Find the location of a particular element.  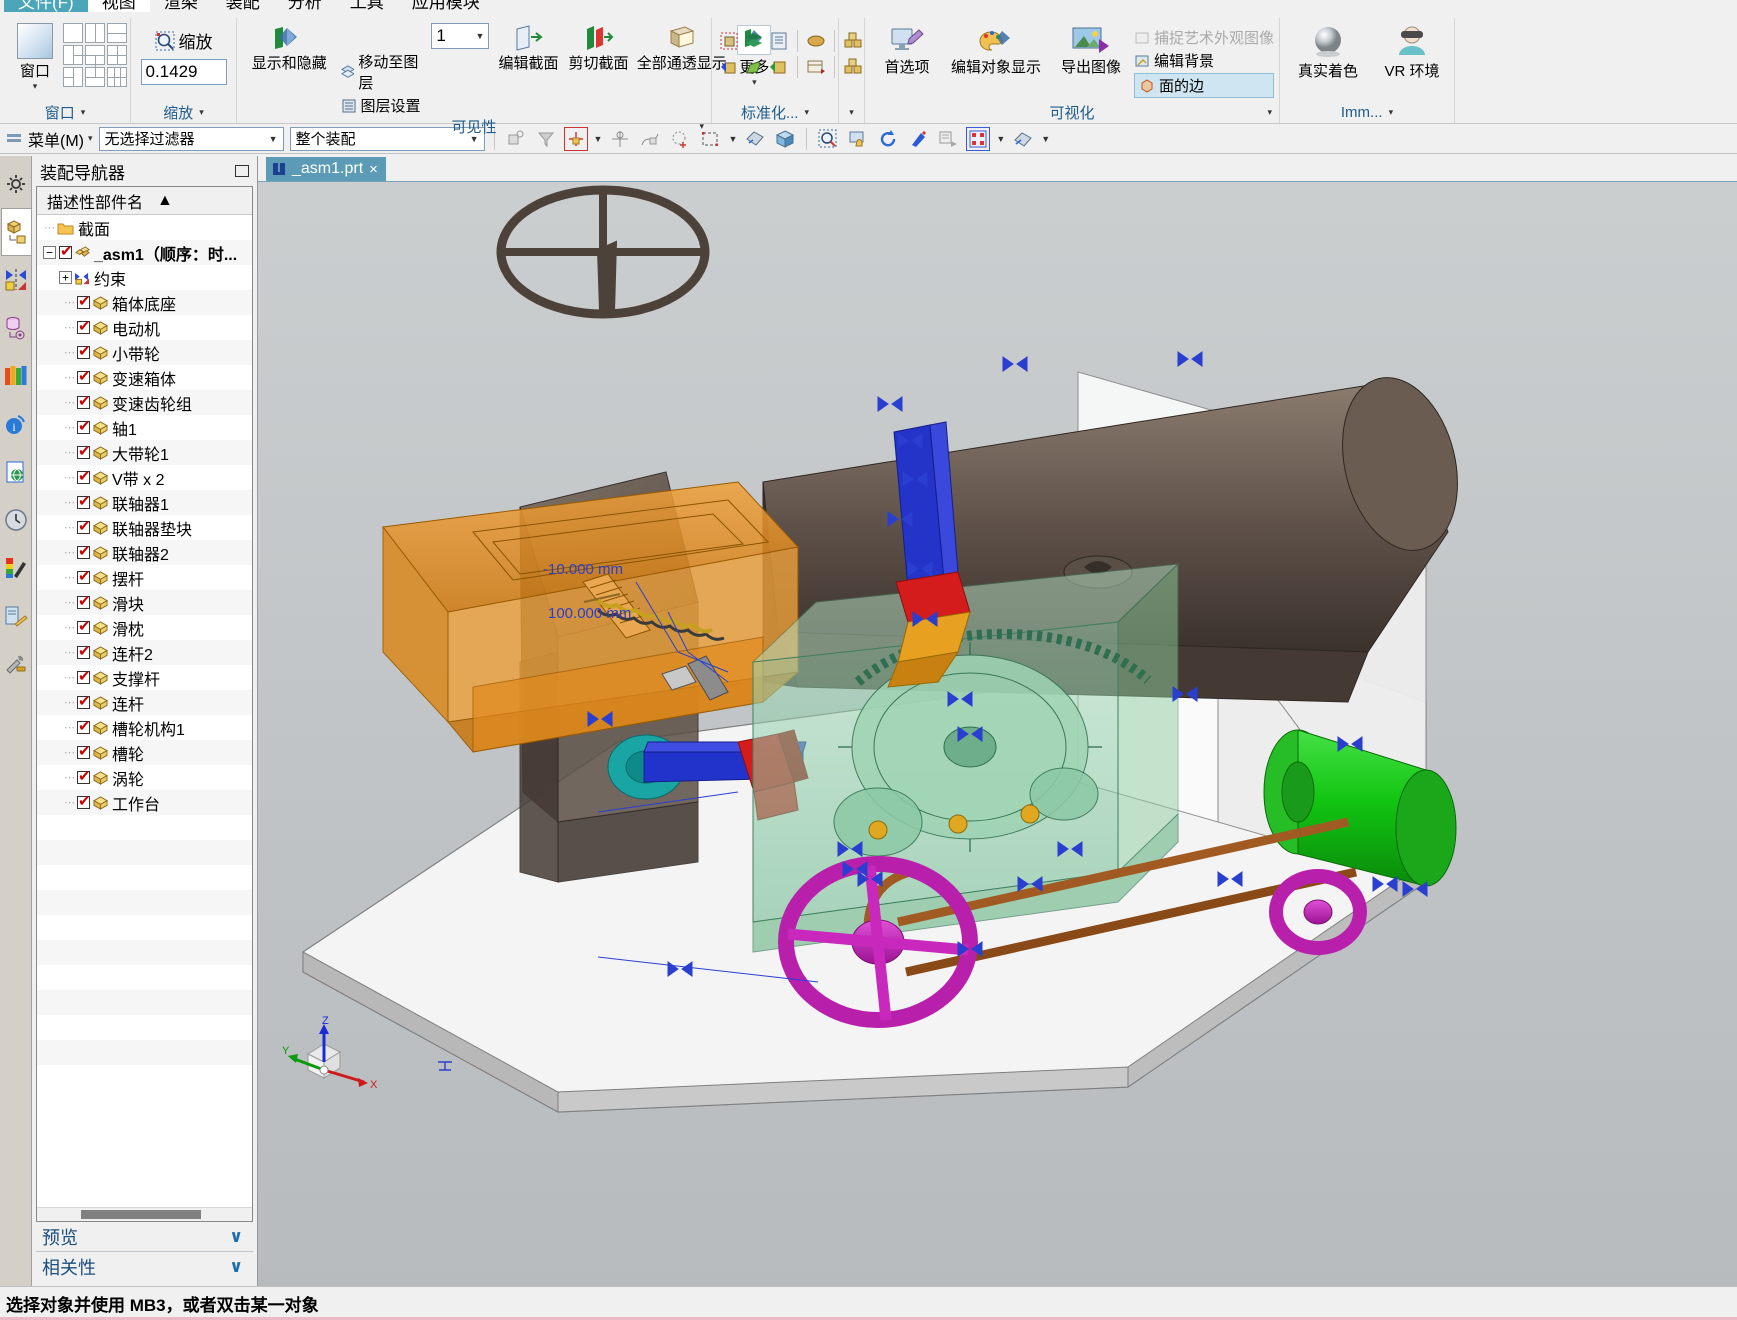

immersive-expand-caret: ▾ is located at coordinates (1391, 112).